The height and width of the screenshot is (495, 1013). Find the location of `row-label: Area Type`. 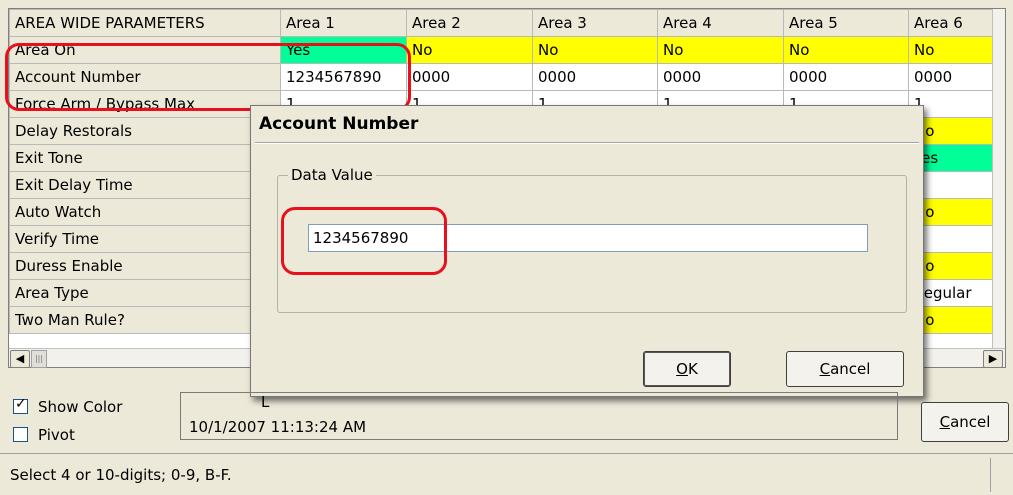

row-label: Area Type is located at coordinates (145, 293).